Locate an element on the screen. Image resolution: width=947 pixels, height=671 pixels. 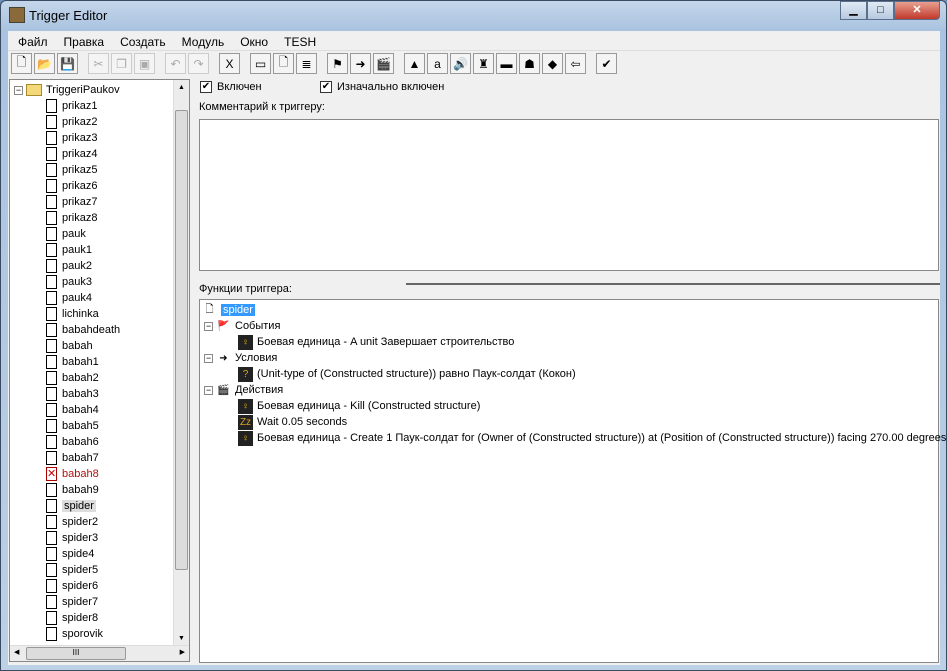
tree-item: pauk1 is located at coordinates (69, 250).